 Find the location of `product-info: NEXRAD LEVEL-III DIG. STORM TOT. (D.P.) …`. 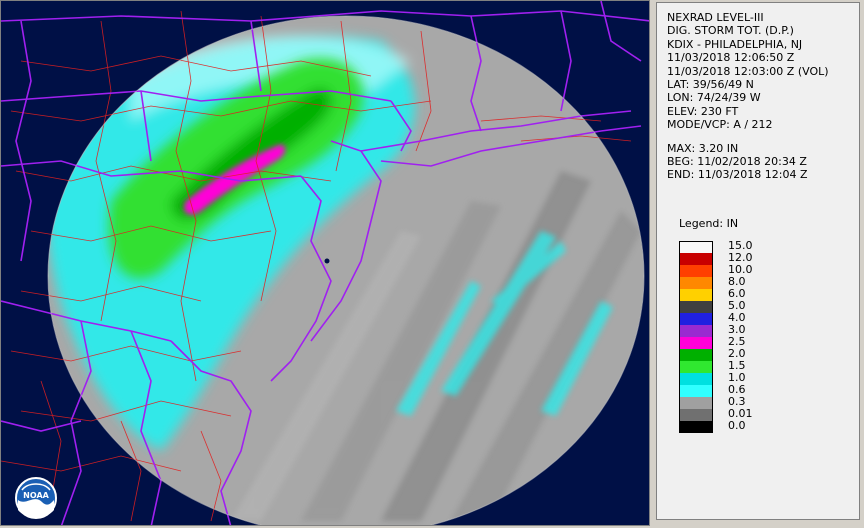

product-info: NEXRAD LEVEL-III DIG. STORM TOT. (D.P.) … is located at coordinates (748, 96).